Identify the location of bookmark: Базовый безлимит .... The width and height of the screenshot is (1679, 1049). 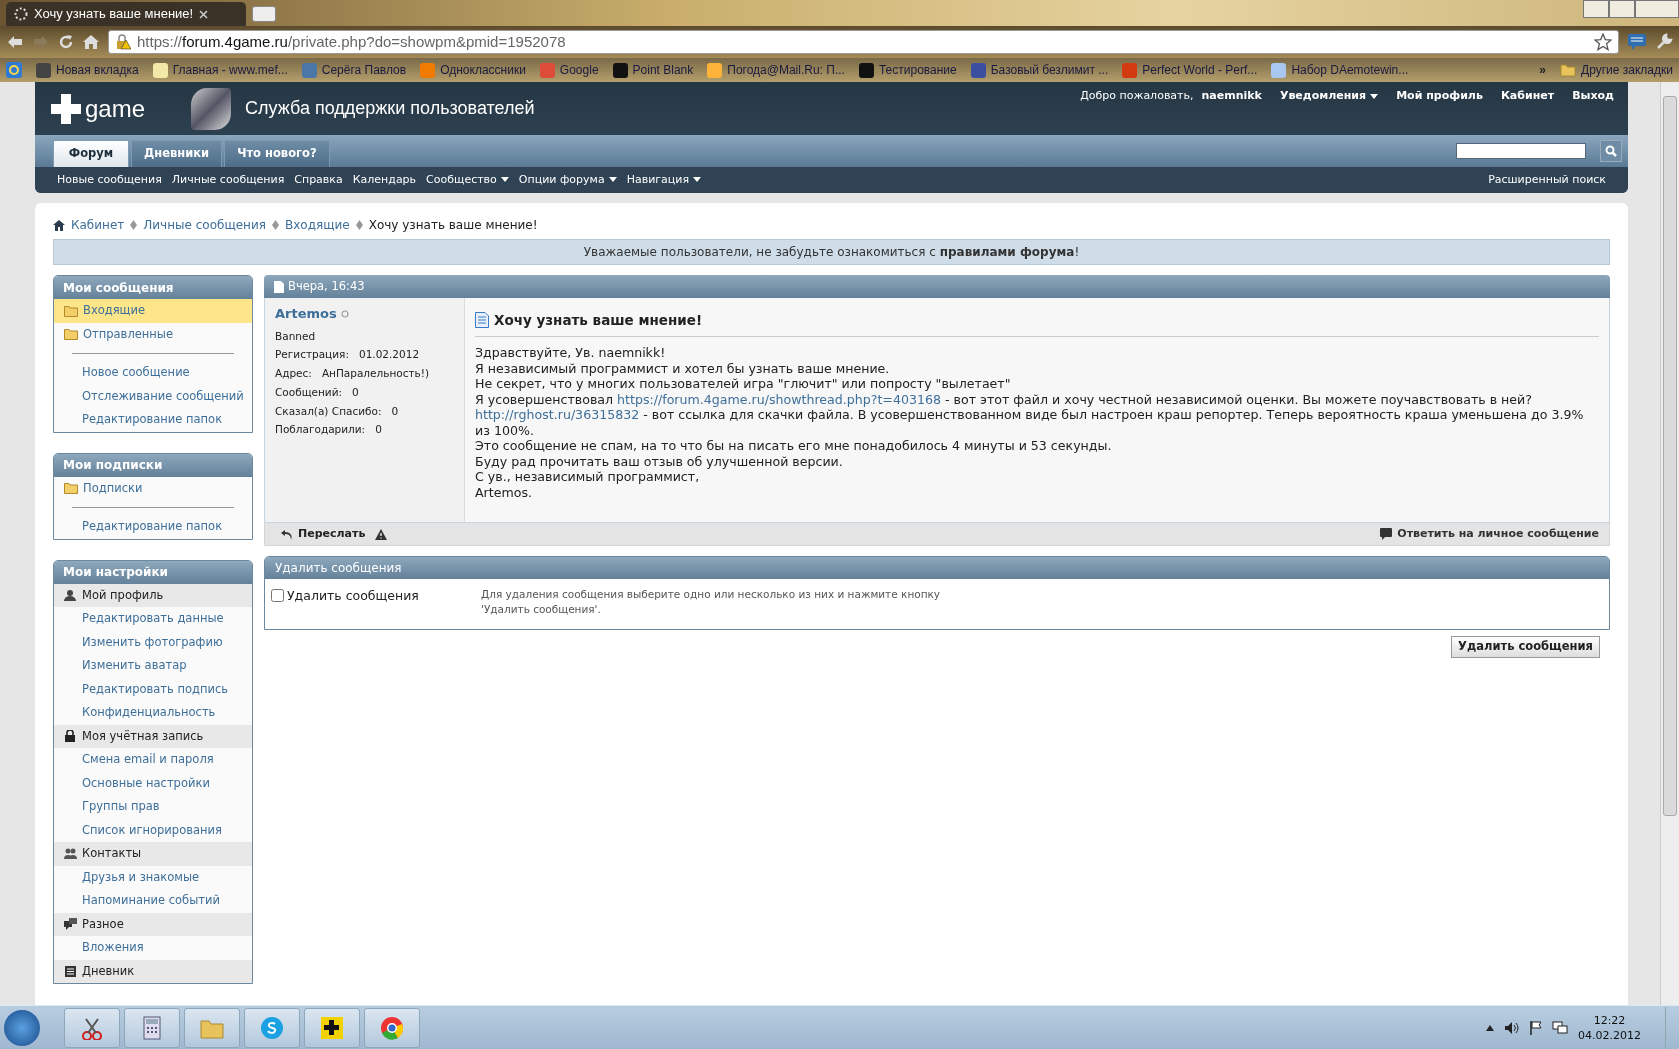
(1039, 70).